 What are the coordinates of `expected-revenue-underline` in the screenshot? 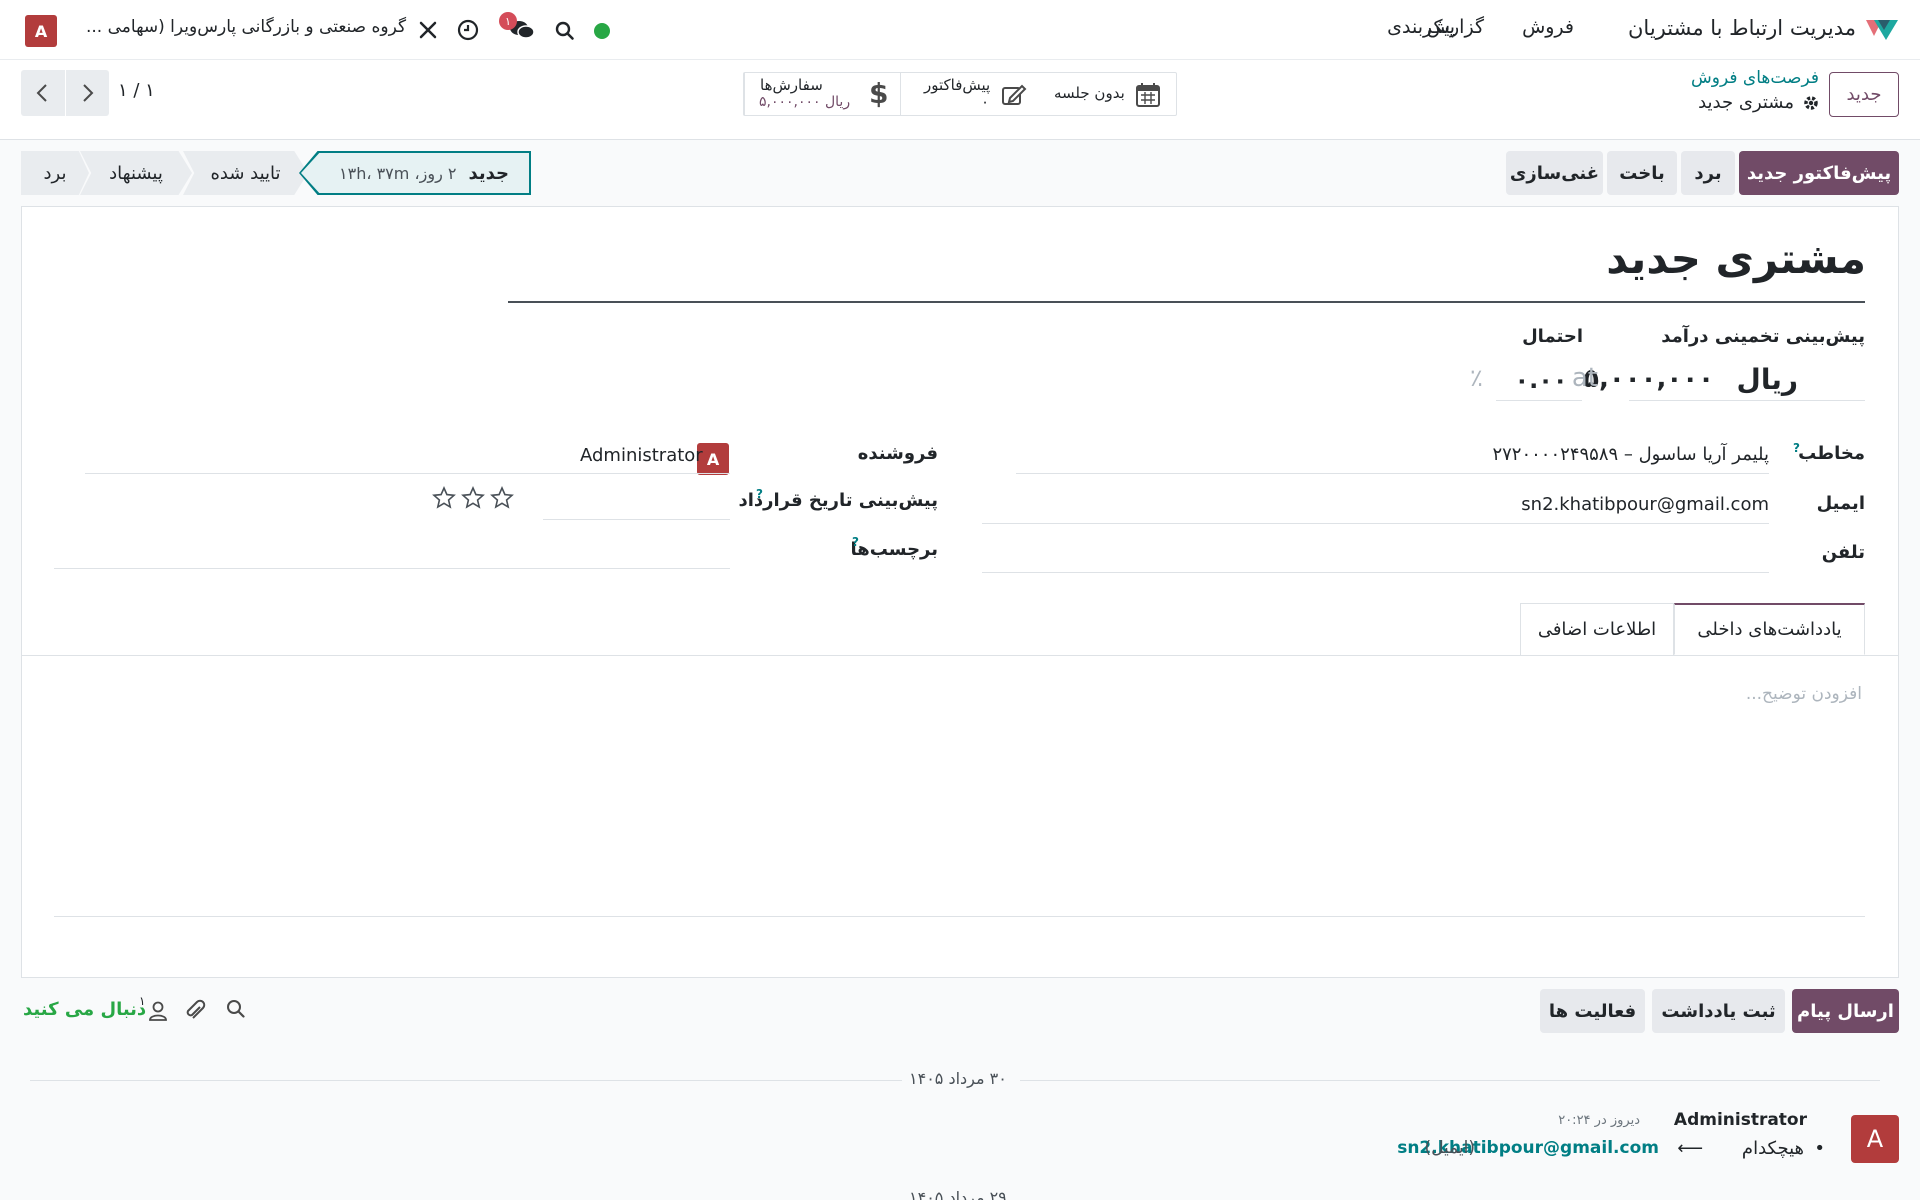 It's located at (1747, 400).